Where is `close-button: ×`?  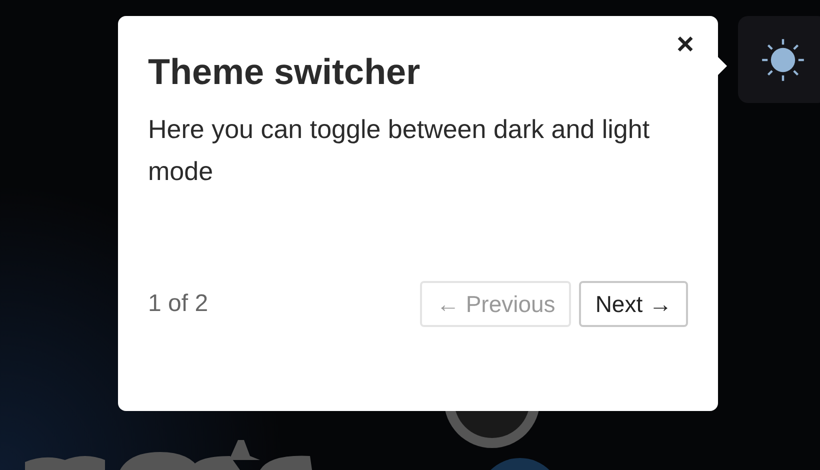 close-button: × is located at coordinates (685, 45).